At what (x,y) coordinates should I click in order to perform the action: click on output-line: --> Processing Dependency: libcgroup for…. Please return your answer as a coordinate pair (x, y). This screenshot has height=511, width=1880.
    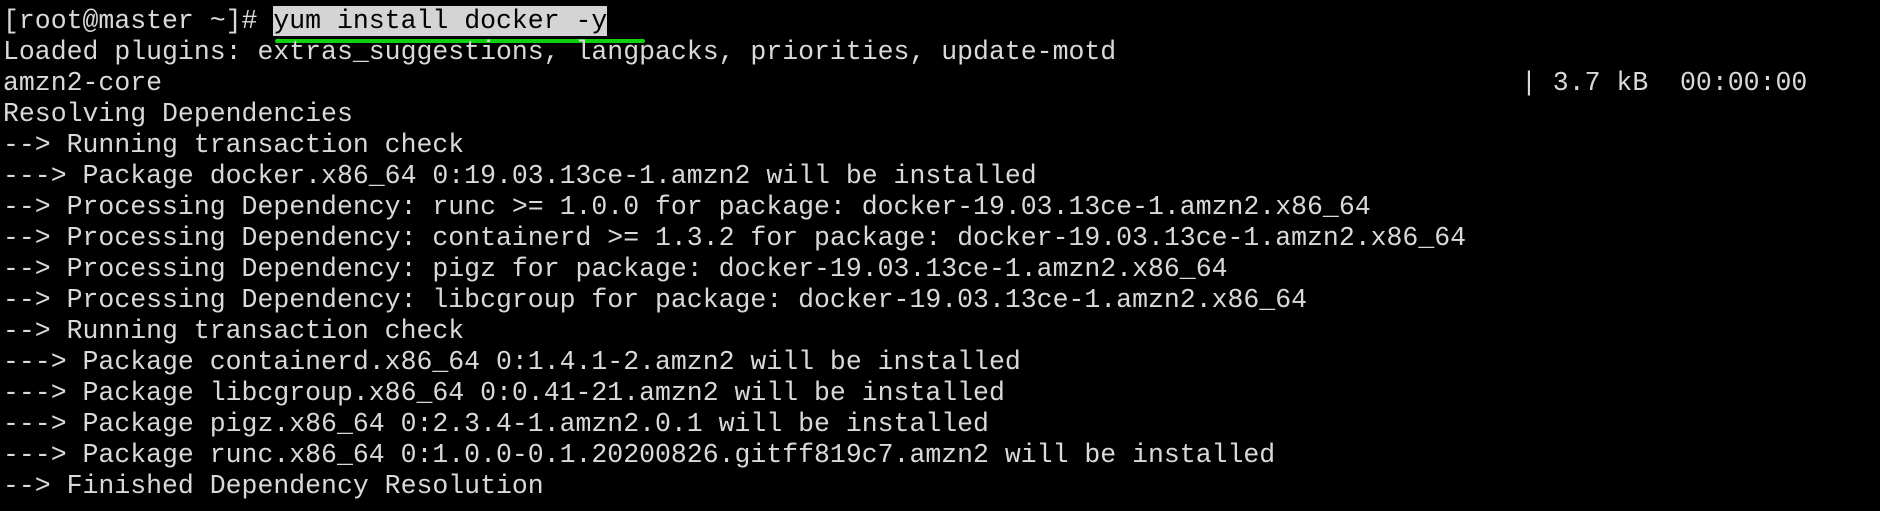
    Looking at the image, I should click on (655, 300).